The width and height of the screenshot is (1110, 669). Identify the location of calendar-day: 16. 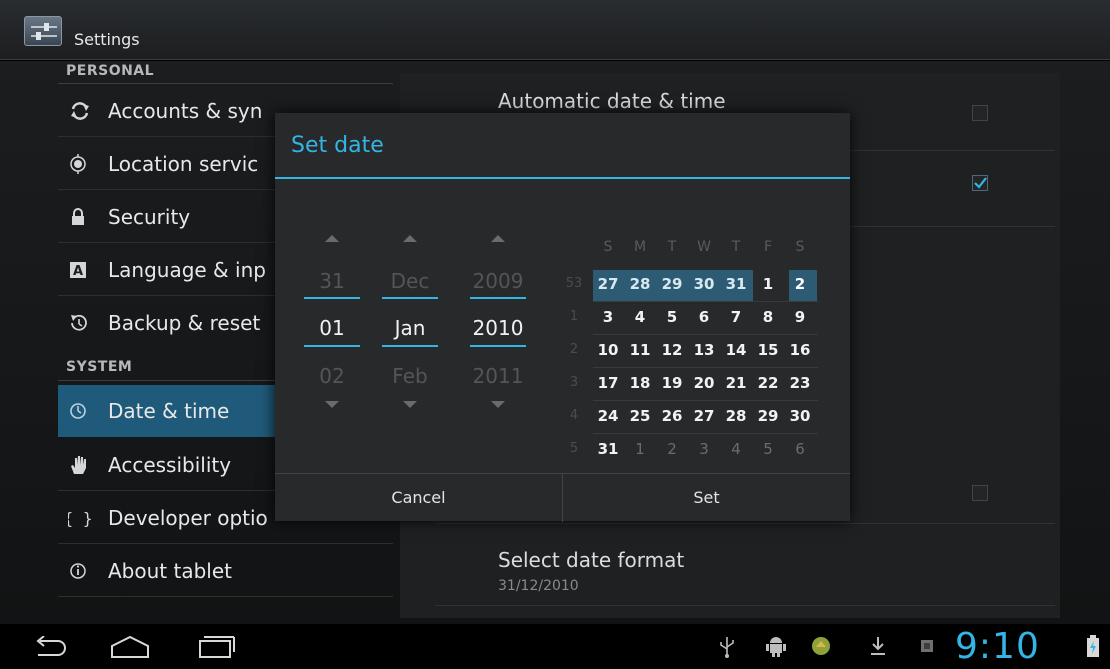
(800, 350).